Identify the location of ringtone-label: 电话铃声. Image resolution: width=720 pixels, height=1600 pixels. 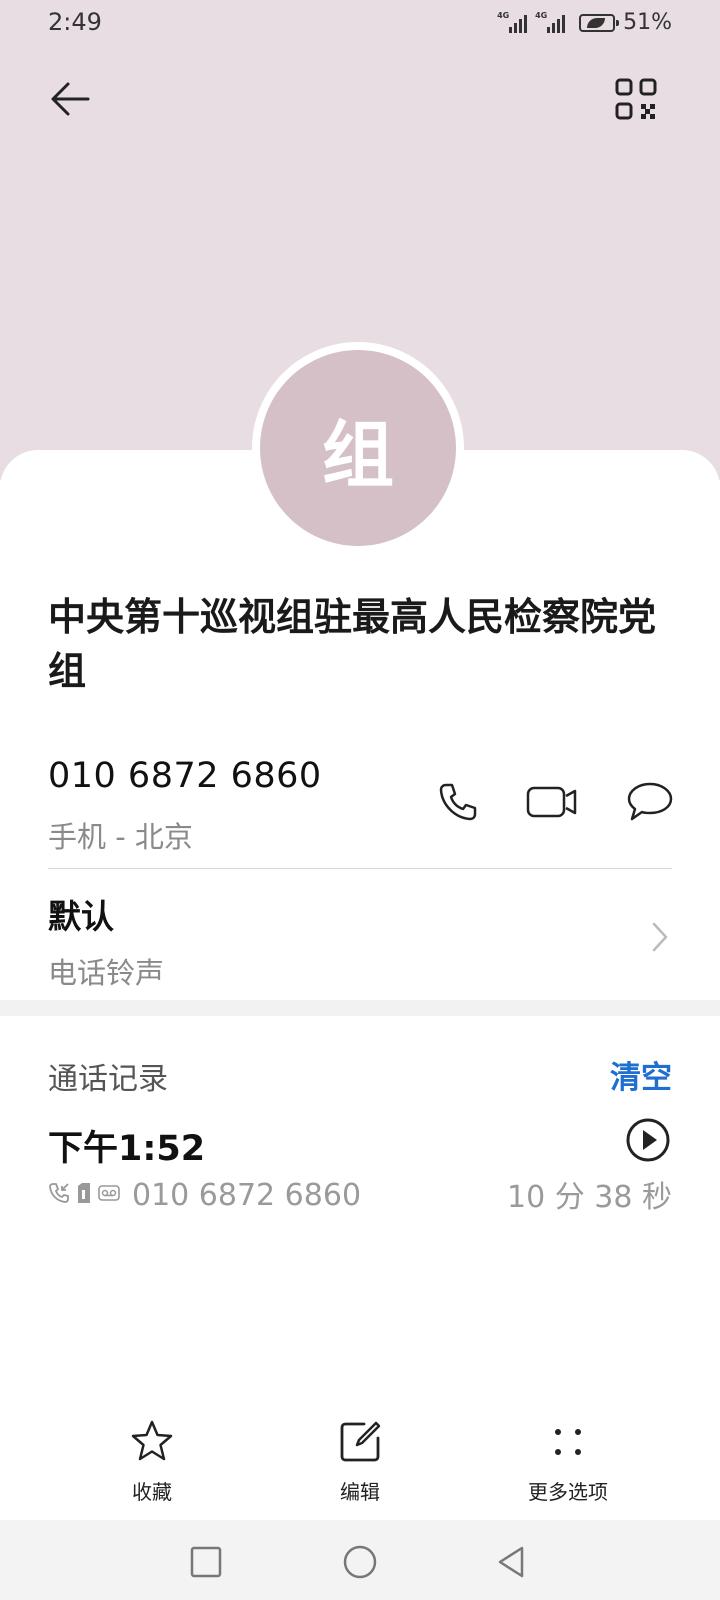
(106, 973).